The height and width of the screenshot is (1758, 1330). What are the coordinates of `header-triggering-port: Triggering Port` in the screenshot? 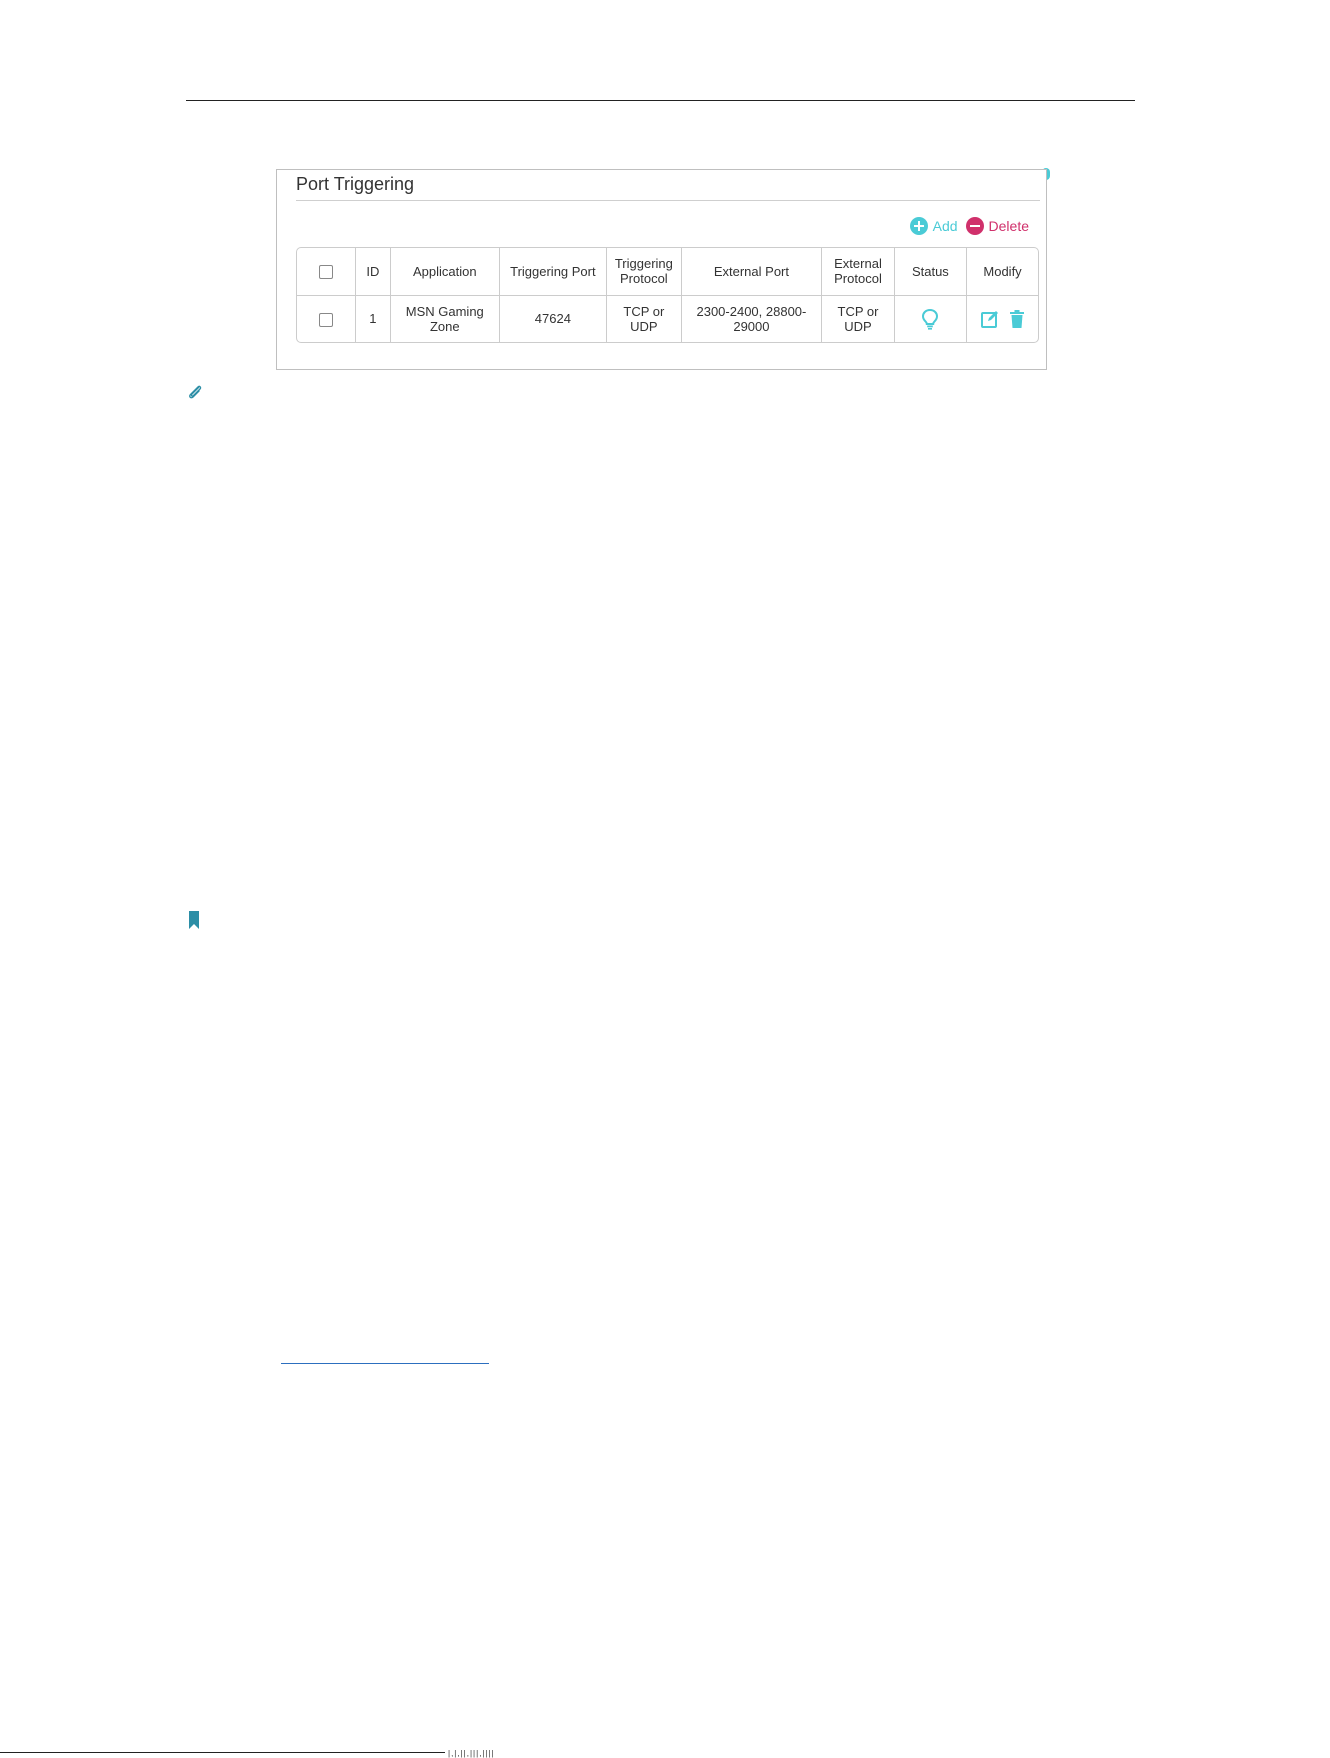 It's located at (553, 272).